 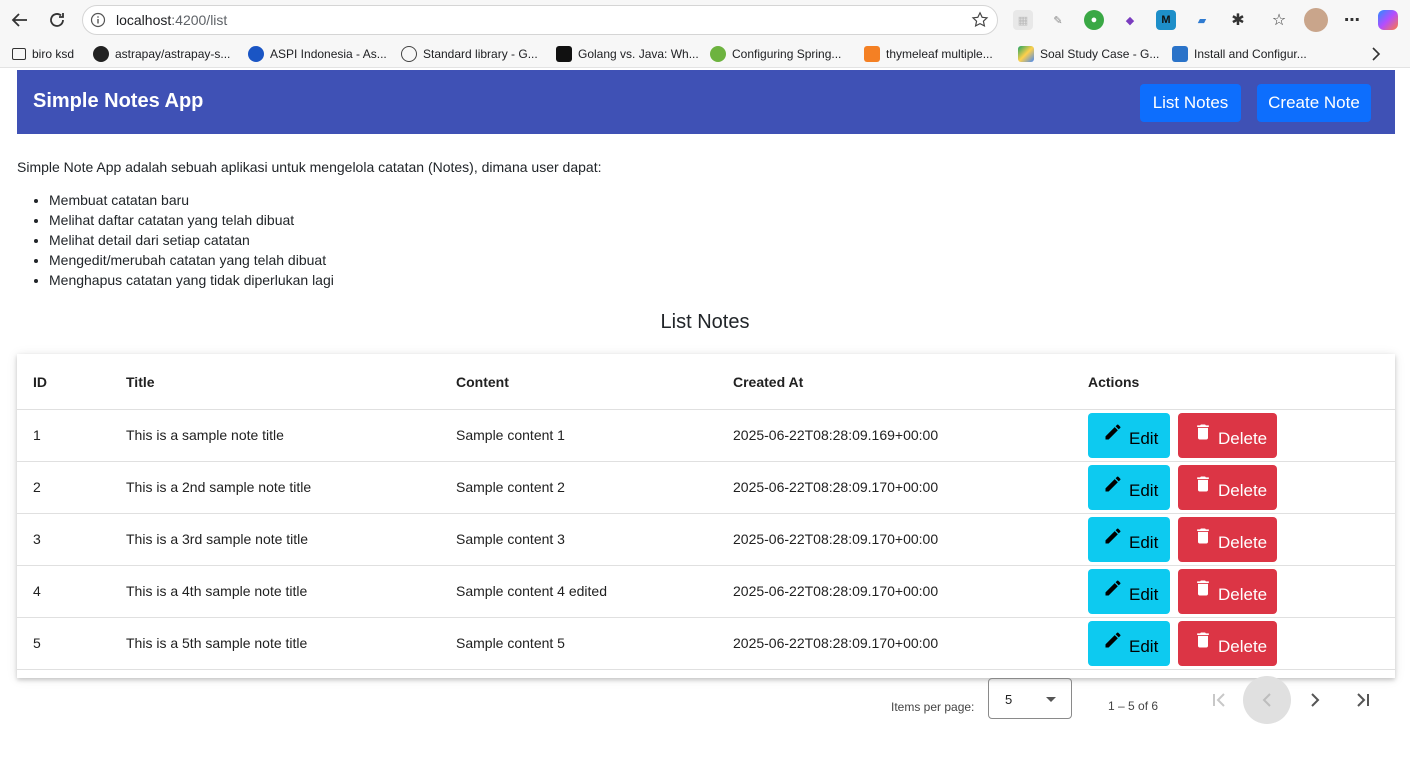 I want to click on section-title: List Notes, so click(x=705, y=322).